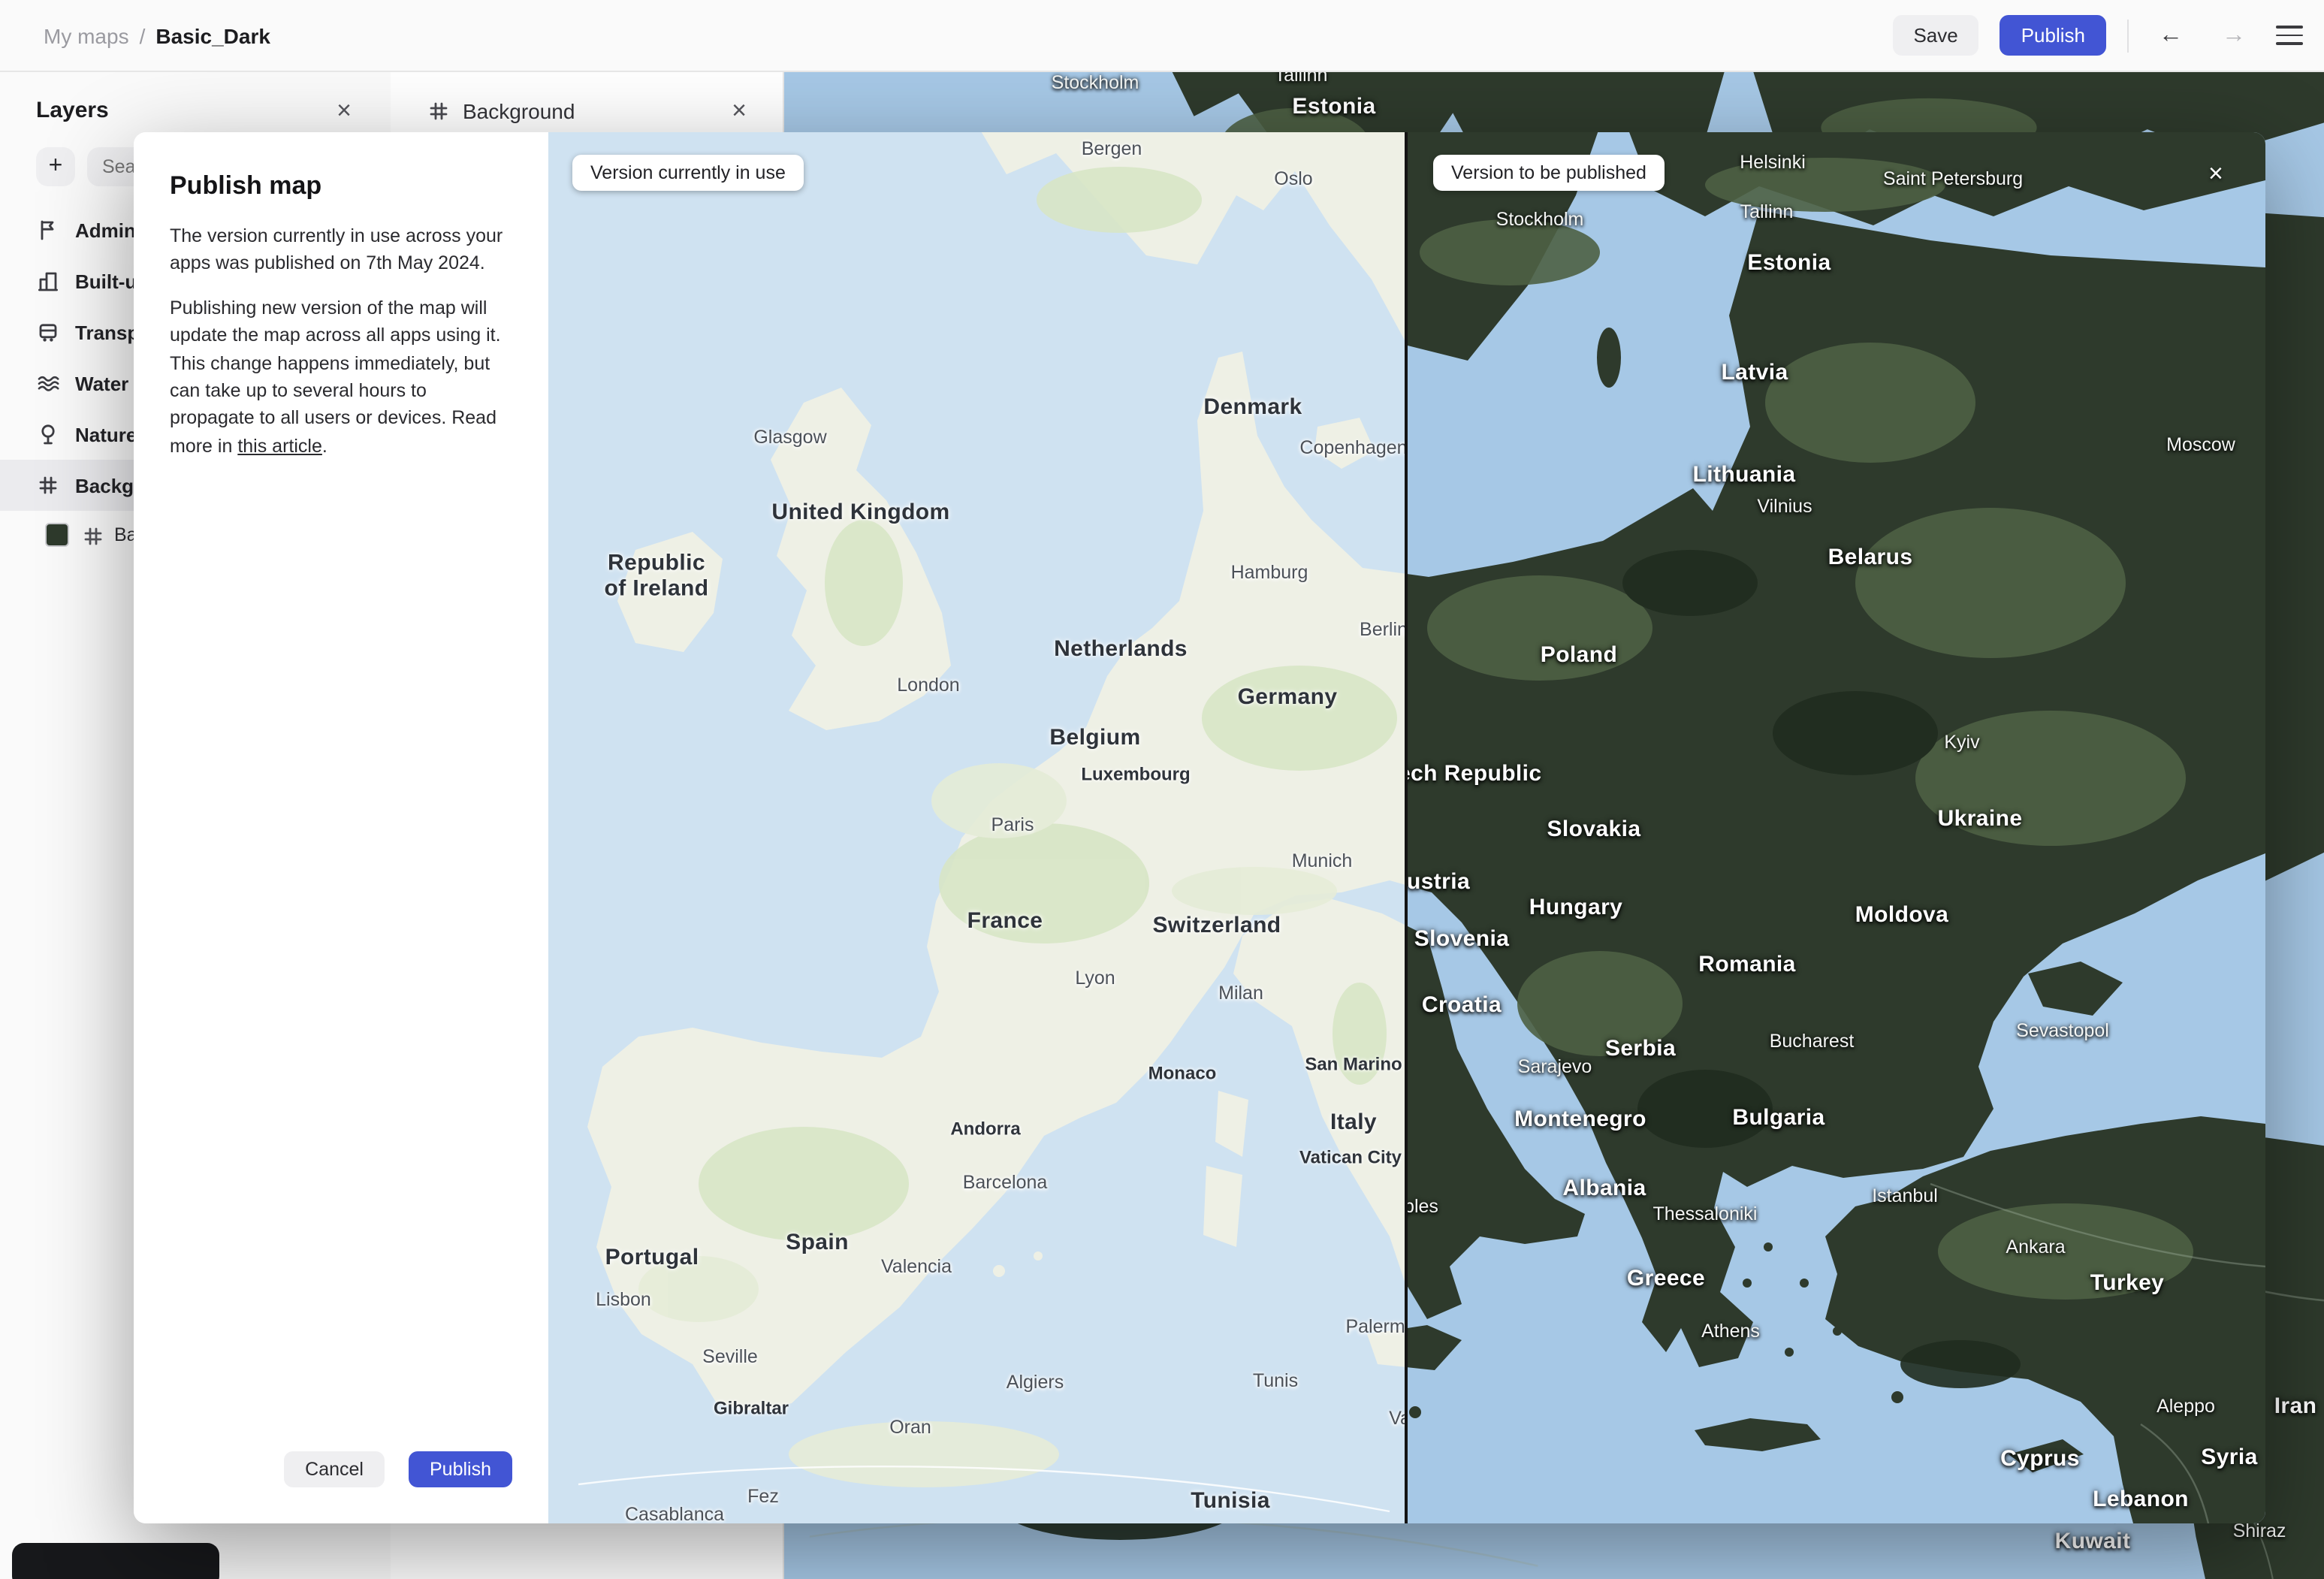 This screenshot has width=2324, height=1579. What do you see at coordinates (47, 230) in the screenshot?
I see `flag-icon` at bounding box center [47, 230].